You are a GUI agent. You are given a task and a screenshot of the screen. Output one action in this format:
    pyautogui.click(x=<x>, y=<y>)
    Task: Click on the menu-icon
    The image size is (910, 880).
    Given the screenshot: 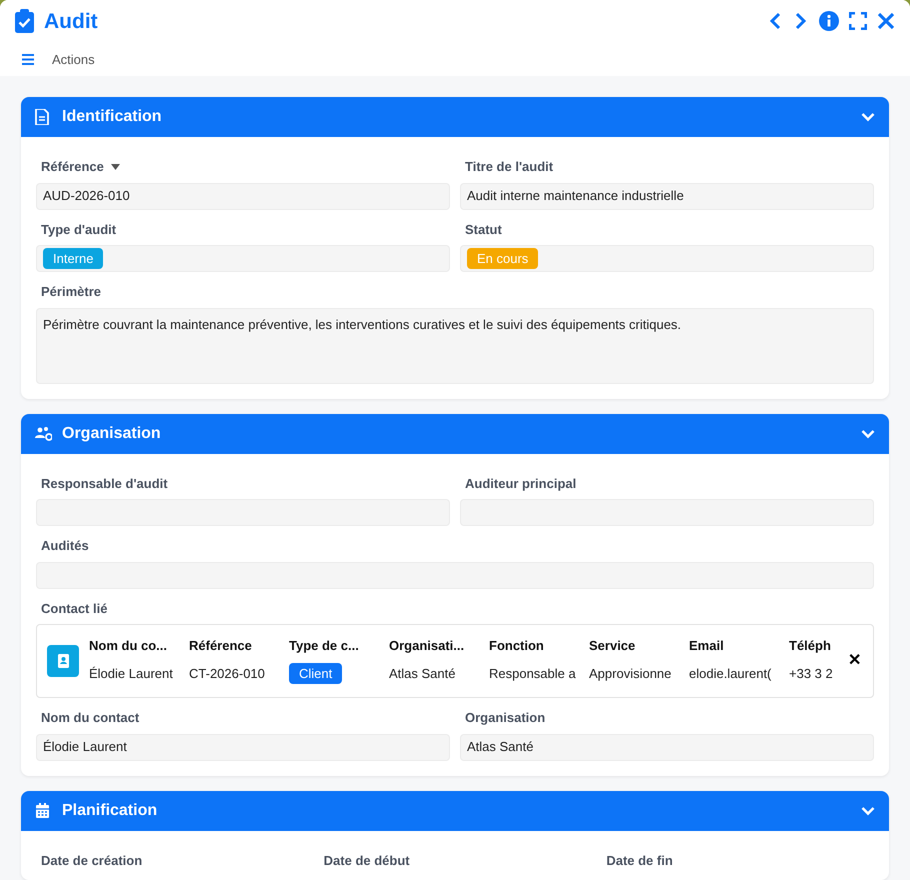 What is the action you would take?
    pyautogui.click(x=28, y=59)
    